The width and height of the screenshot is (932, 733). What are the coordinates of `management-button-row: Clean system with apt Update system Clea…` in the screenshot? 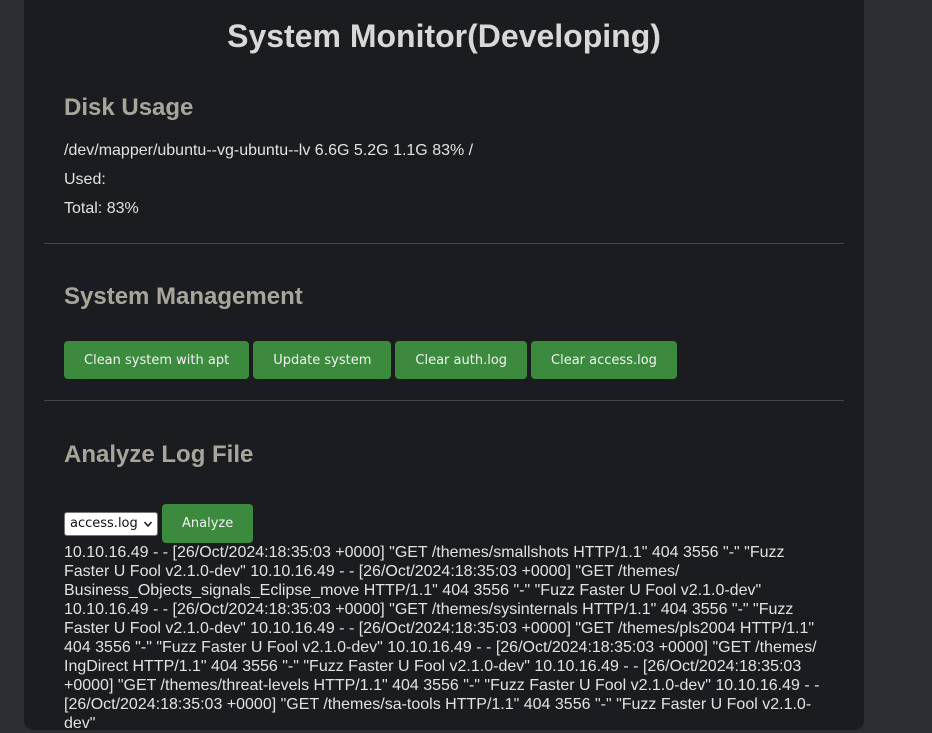 It's located at (444, 360).